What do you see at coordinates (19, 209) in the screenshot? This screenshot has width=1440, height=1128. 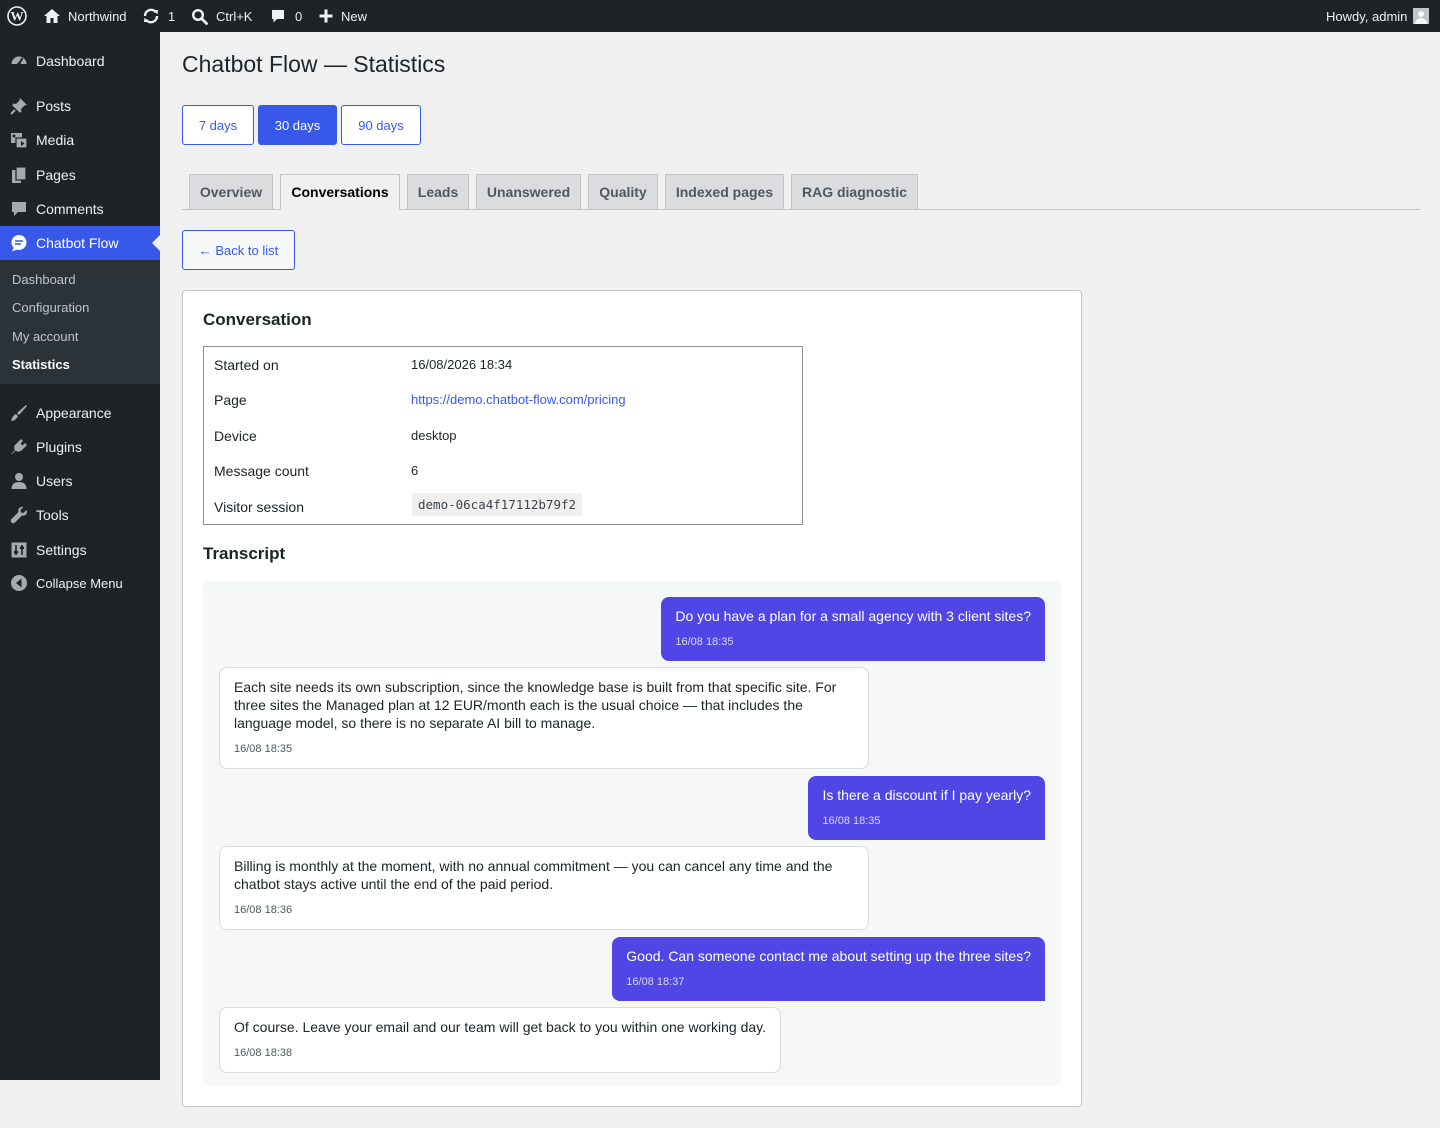 I see `comment-icon` at bounding box center [19, 209].